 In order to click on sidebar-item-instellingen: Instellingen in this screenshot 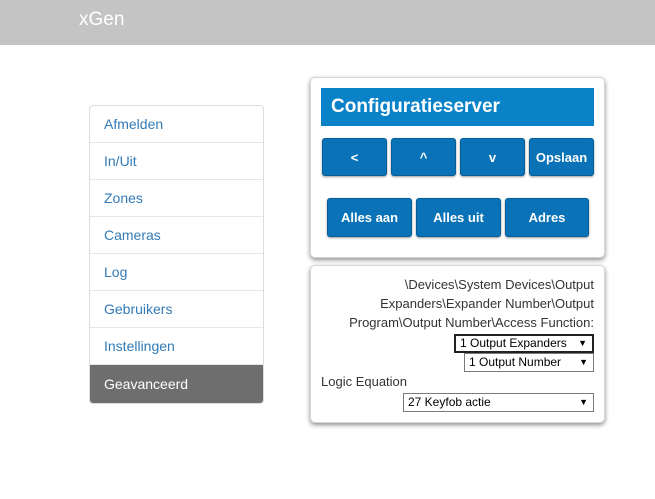, I will do `click(176, 346)`.